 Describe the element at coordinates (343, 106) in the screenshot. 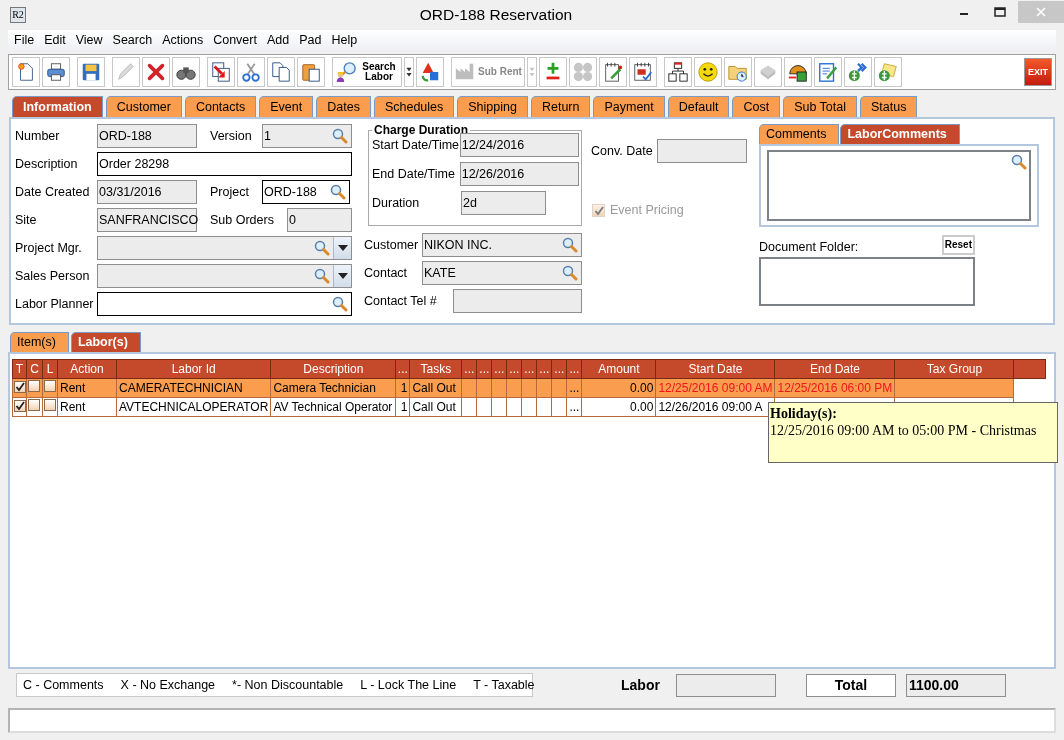

I see `tab: Dates` at that location.